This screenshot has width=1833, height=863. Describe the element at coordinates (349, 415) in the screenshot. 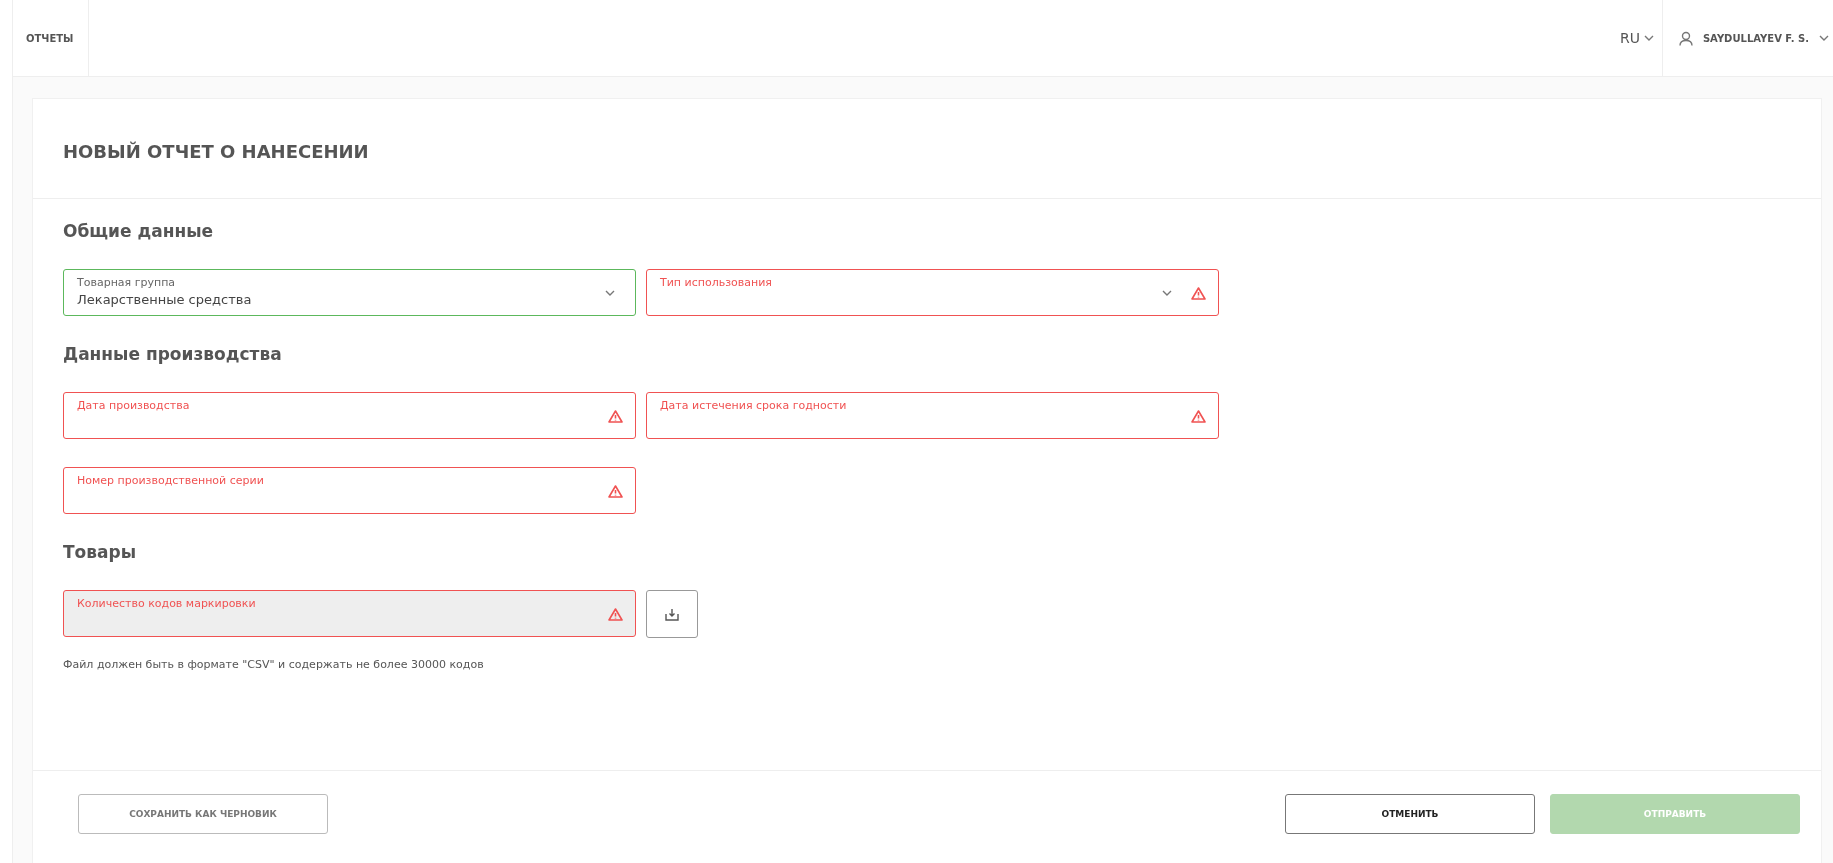

I see `input-field: Дата производства` at that location.